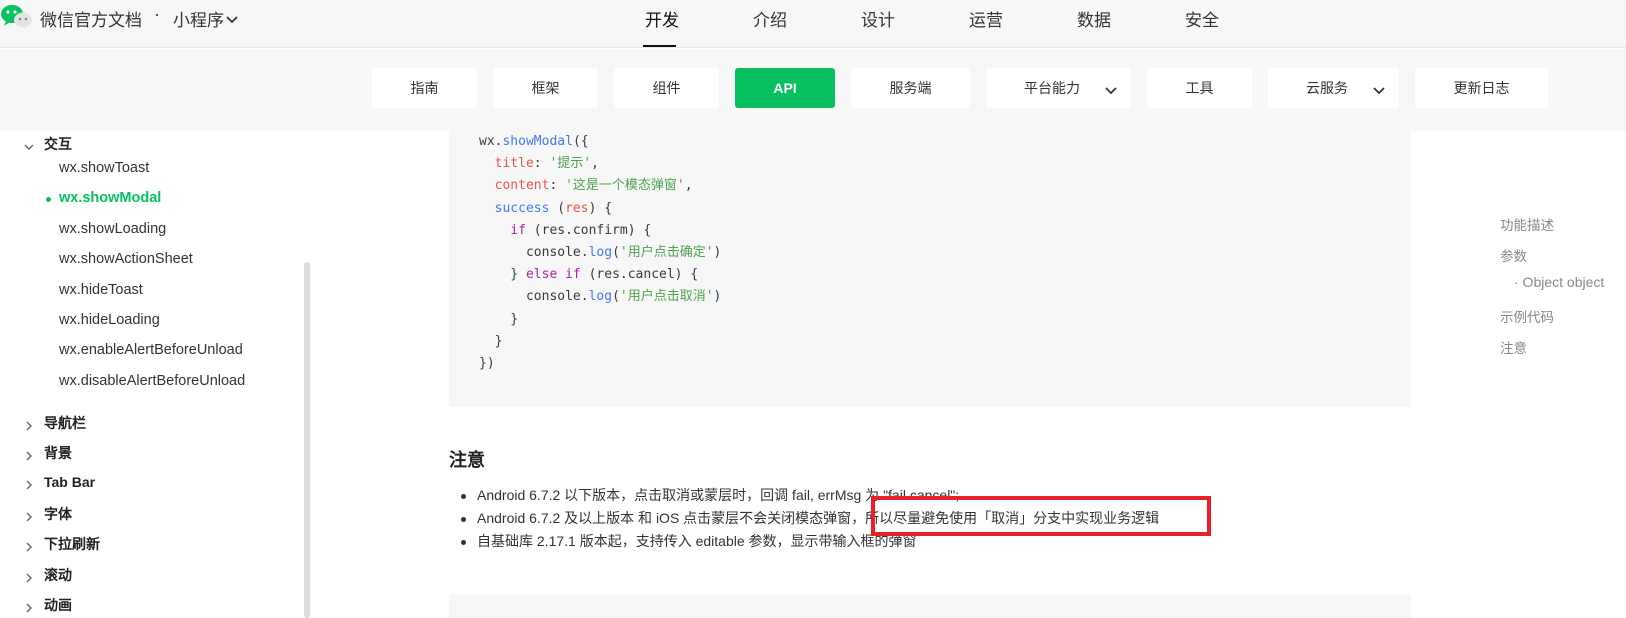 The image size is (1626, 618). I want to click on sidebar-item-disablealert: wx.disableAlertBeforeUnload, so click(152, 381).